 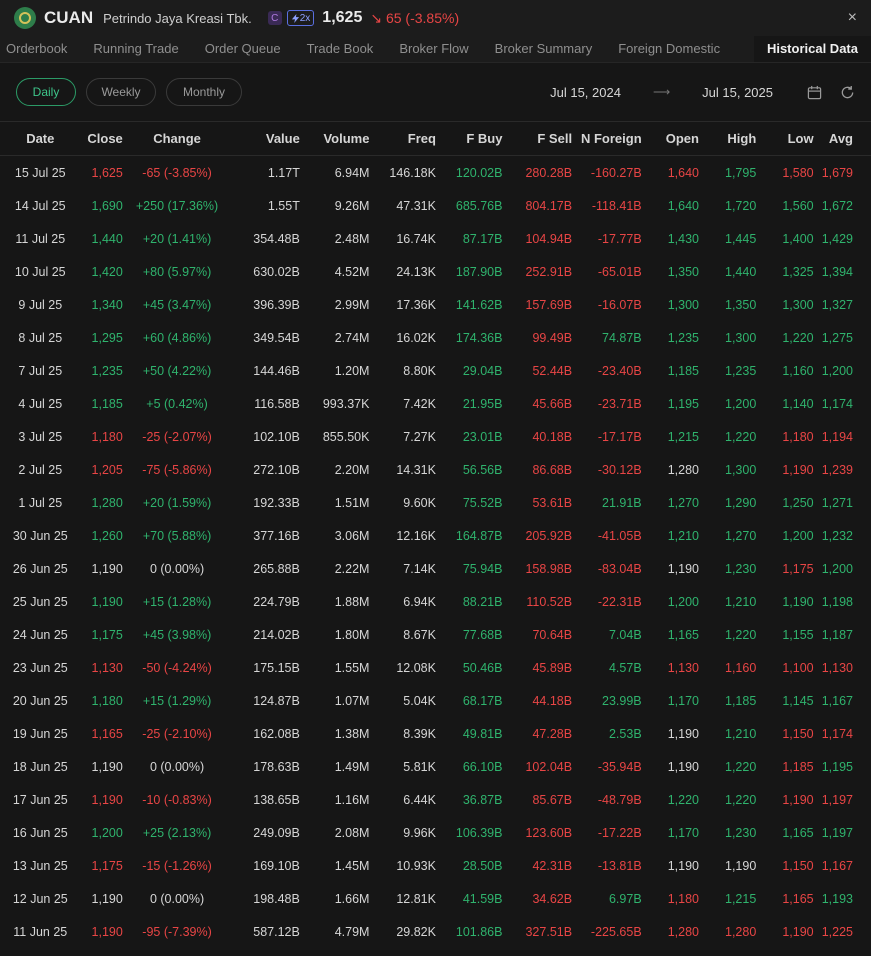 What do you see at coordinates (670, 138) in the screenshot?
I see `column-header-open: Open` at bounding box center [670, 138].